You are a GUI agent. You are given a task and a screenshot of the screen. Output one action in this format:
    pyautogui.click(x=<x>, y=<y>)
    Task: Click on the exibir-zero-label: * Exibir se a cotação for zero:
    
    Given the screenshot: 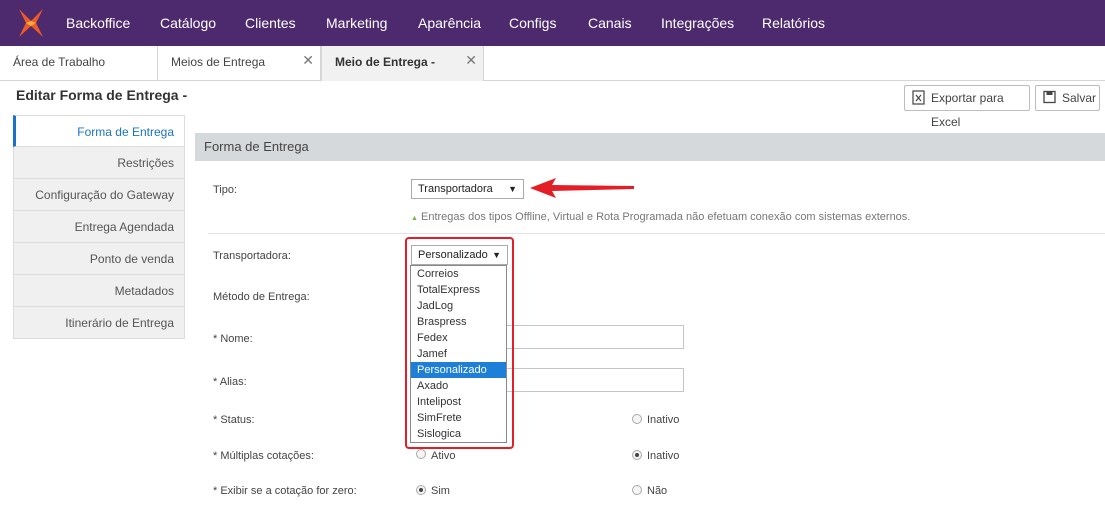 What is the action you would take?
    pyautogui.click(x=285, y=491)
    